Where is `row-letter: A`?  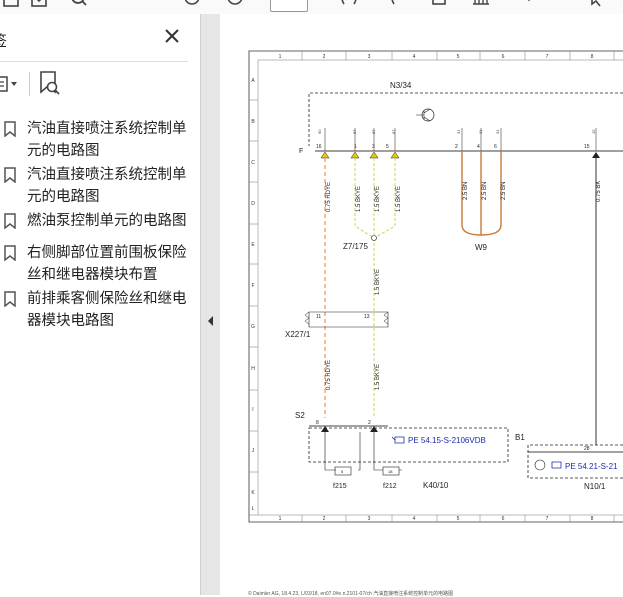 row-letter: A is located at coordinates (253, 81).